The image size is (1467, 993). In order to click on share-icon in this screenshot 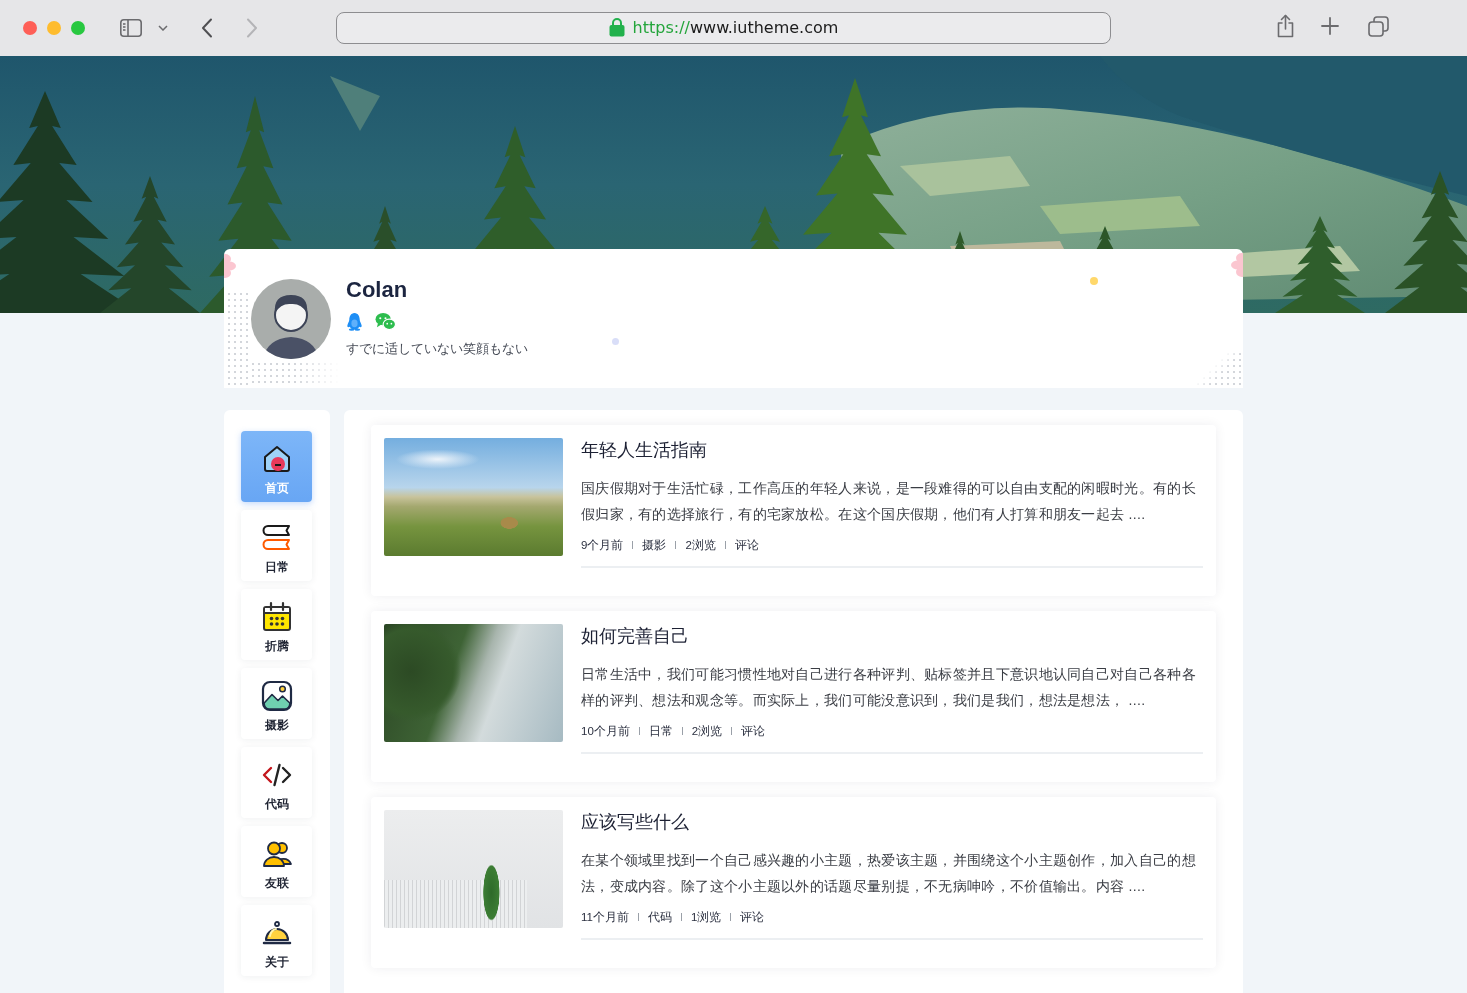, I will do `click(1285, 26)`.